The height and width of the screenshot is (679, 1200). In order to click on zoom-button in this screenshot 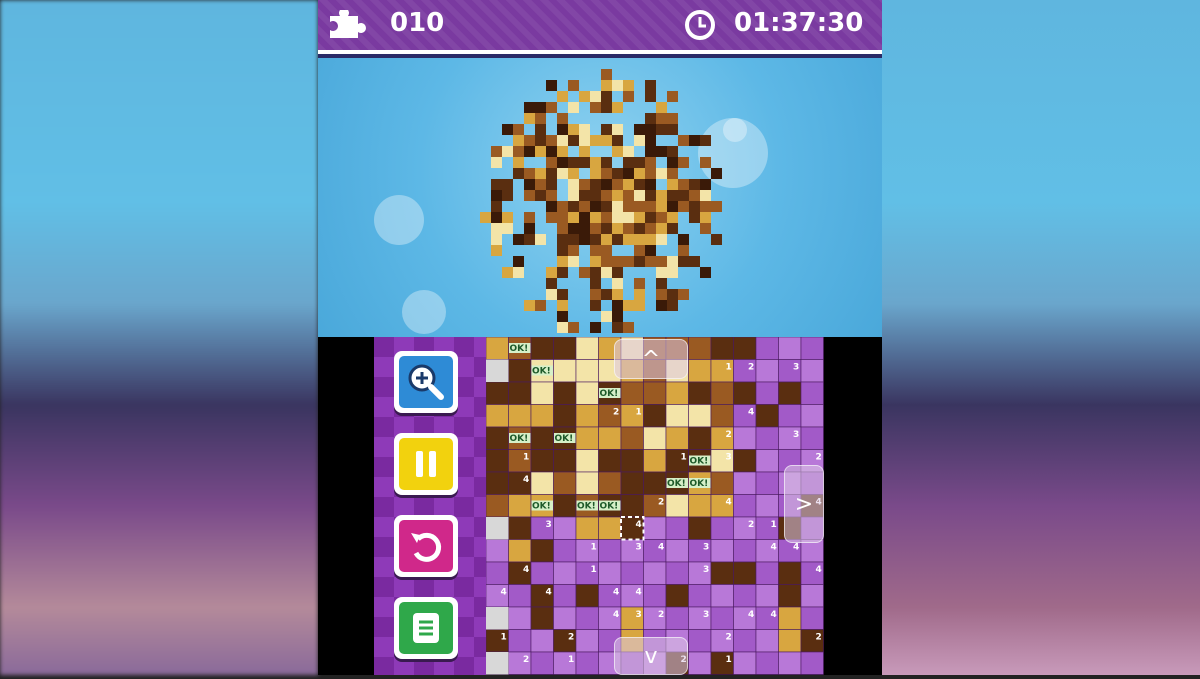, I will do `click(426, 382)`.